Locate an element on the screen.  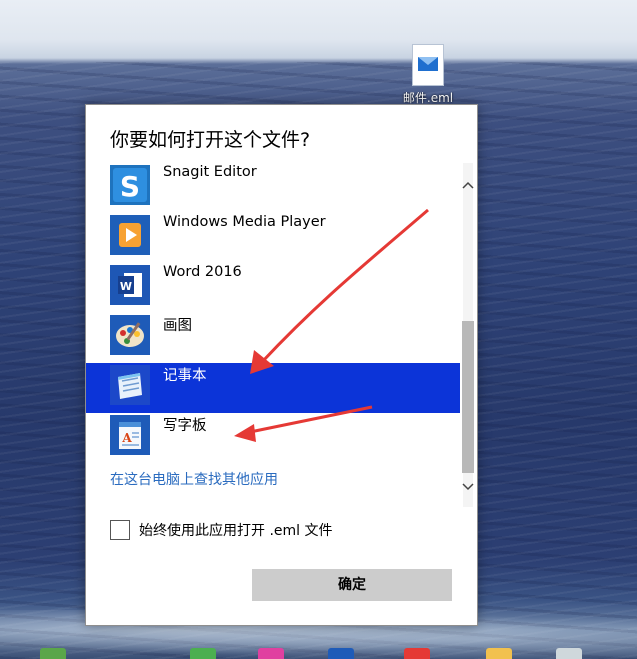
scroll-thumb is located at coordinates (468, 397).